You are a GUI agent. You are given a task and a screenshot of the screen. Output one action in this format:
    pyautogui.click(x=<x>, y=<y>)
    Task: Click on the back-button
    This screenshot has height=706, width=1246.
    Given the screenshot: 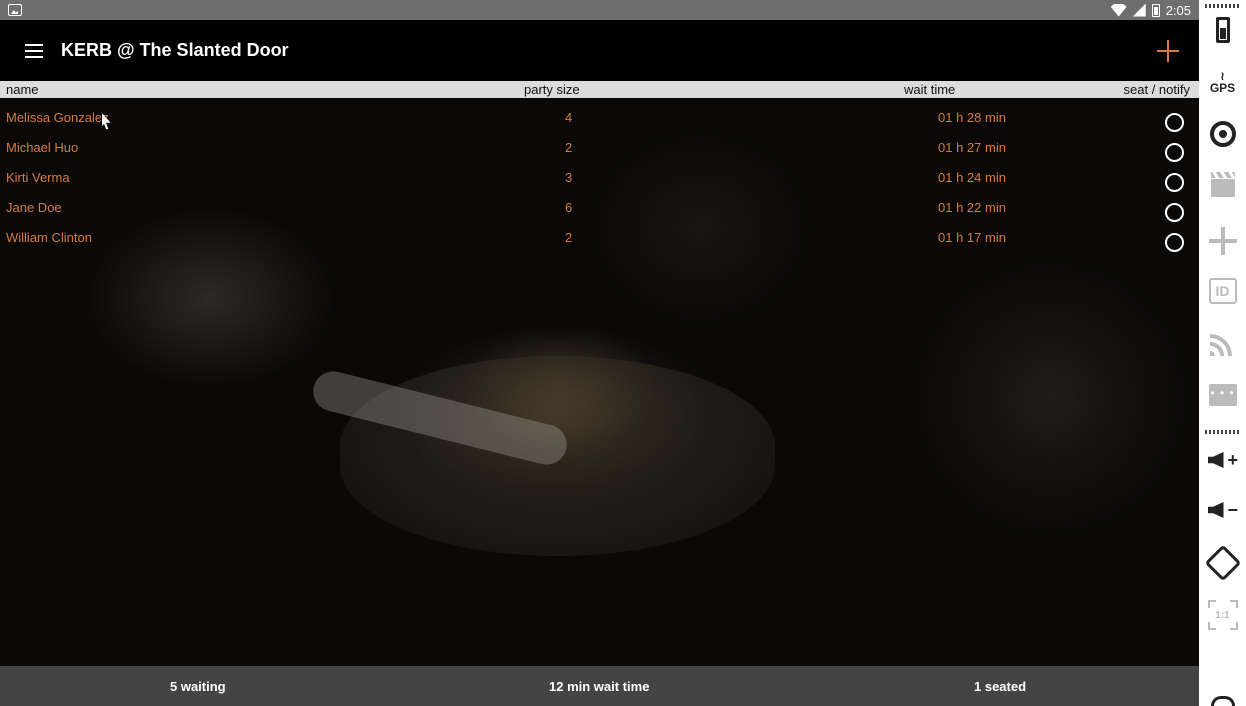 What is the action you would take?
    pyautogui.click(x=1222, y=699)
    